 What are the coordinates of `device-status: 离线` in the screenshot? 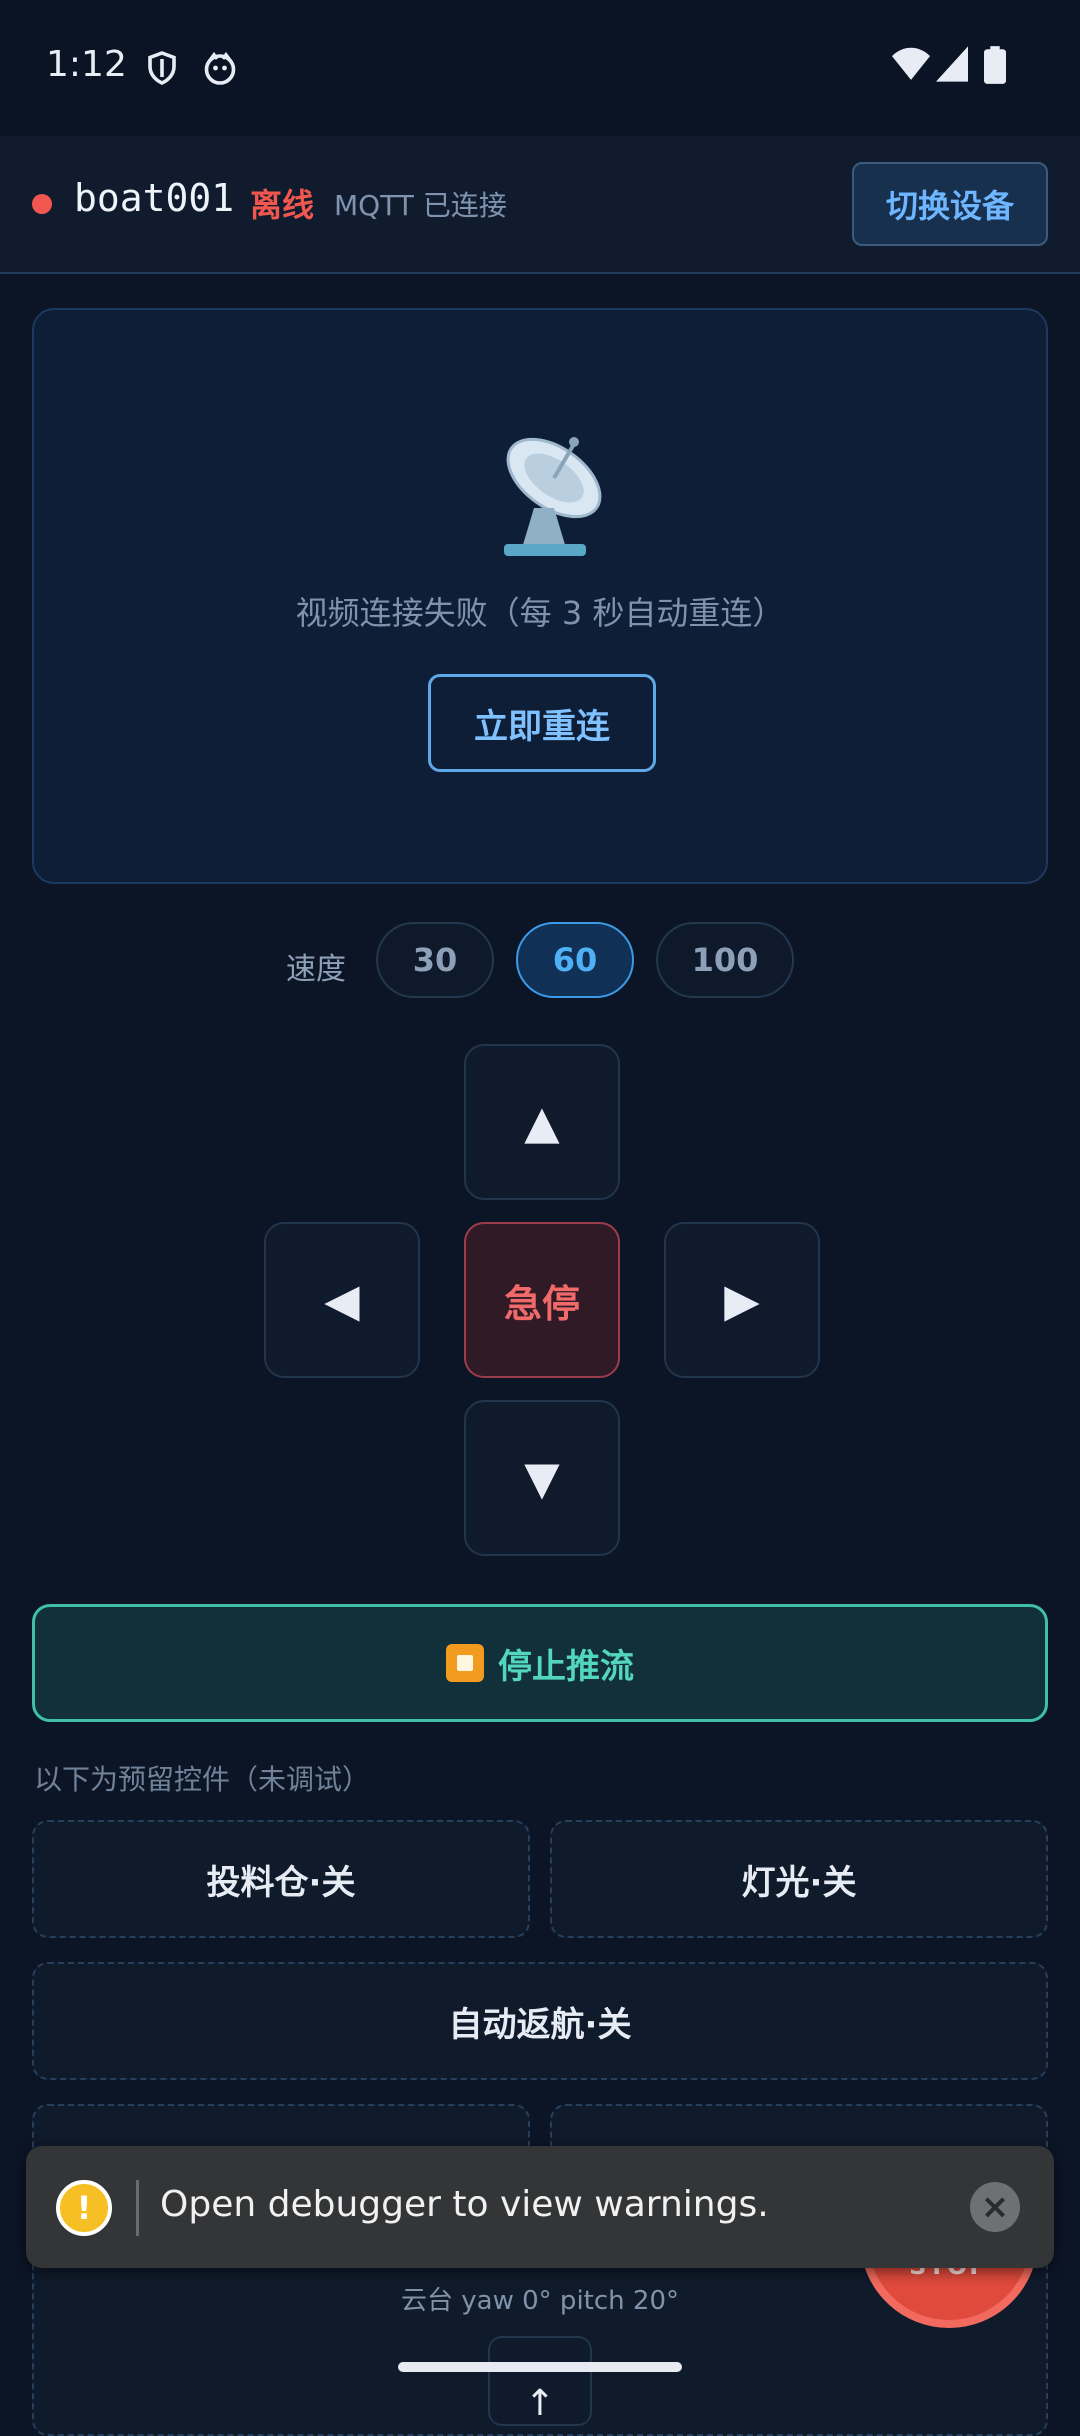 It's located at (282, 205).